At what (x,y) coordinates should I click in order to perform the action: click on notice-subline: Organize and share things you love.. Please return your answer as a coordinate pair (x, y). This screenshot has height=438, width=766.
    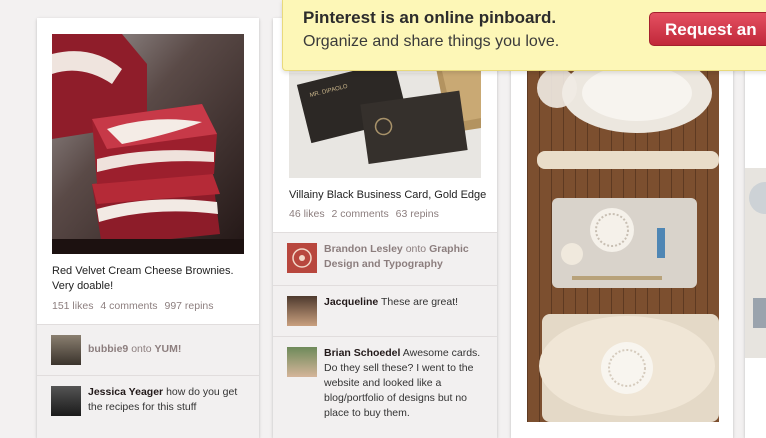
    Looking at the image, I should click on (431, 41).